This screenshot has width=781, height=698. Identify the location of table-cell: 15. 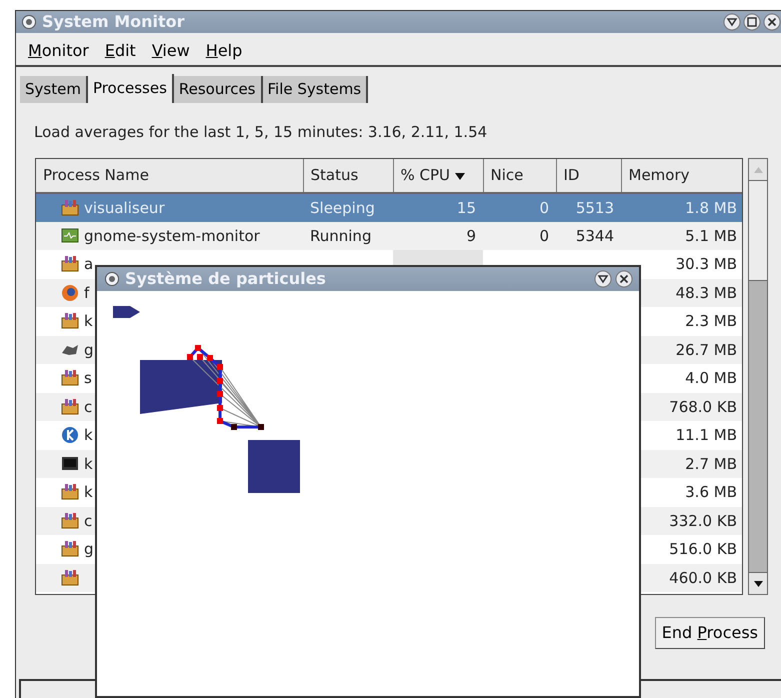
(466, 207).